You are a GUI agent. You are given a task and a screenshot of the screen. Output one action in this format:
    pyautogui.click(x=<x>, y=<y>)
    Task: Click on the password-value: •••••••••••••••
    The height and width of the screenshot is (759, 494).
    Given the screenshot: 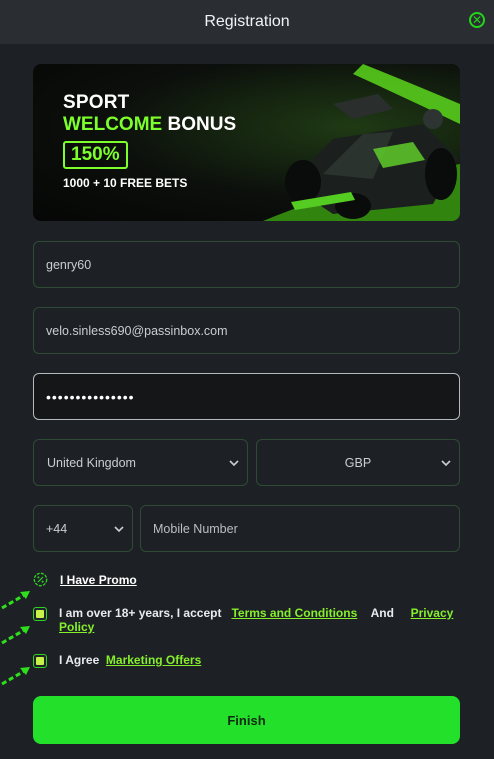 What is the action you would take?
    pyautogui.click(x=90, y=396)
    